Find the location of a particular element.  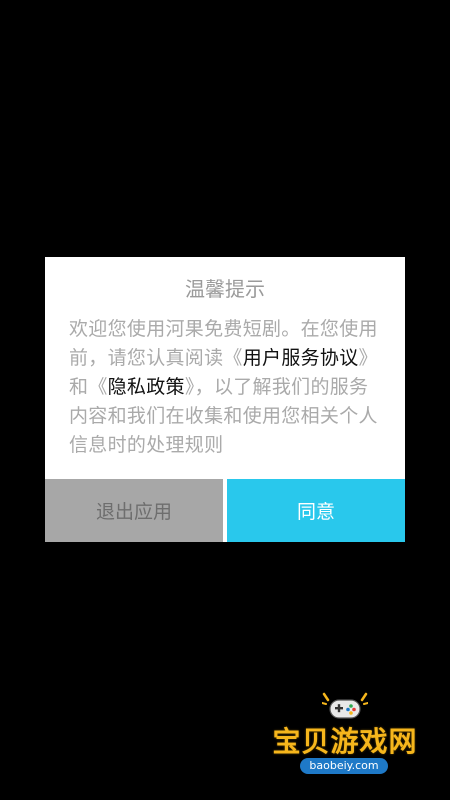

dialog-button-row: 退出应用 同意 is located at coordinates (225, 510).